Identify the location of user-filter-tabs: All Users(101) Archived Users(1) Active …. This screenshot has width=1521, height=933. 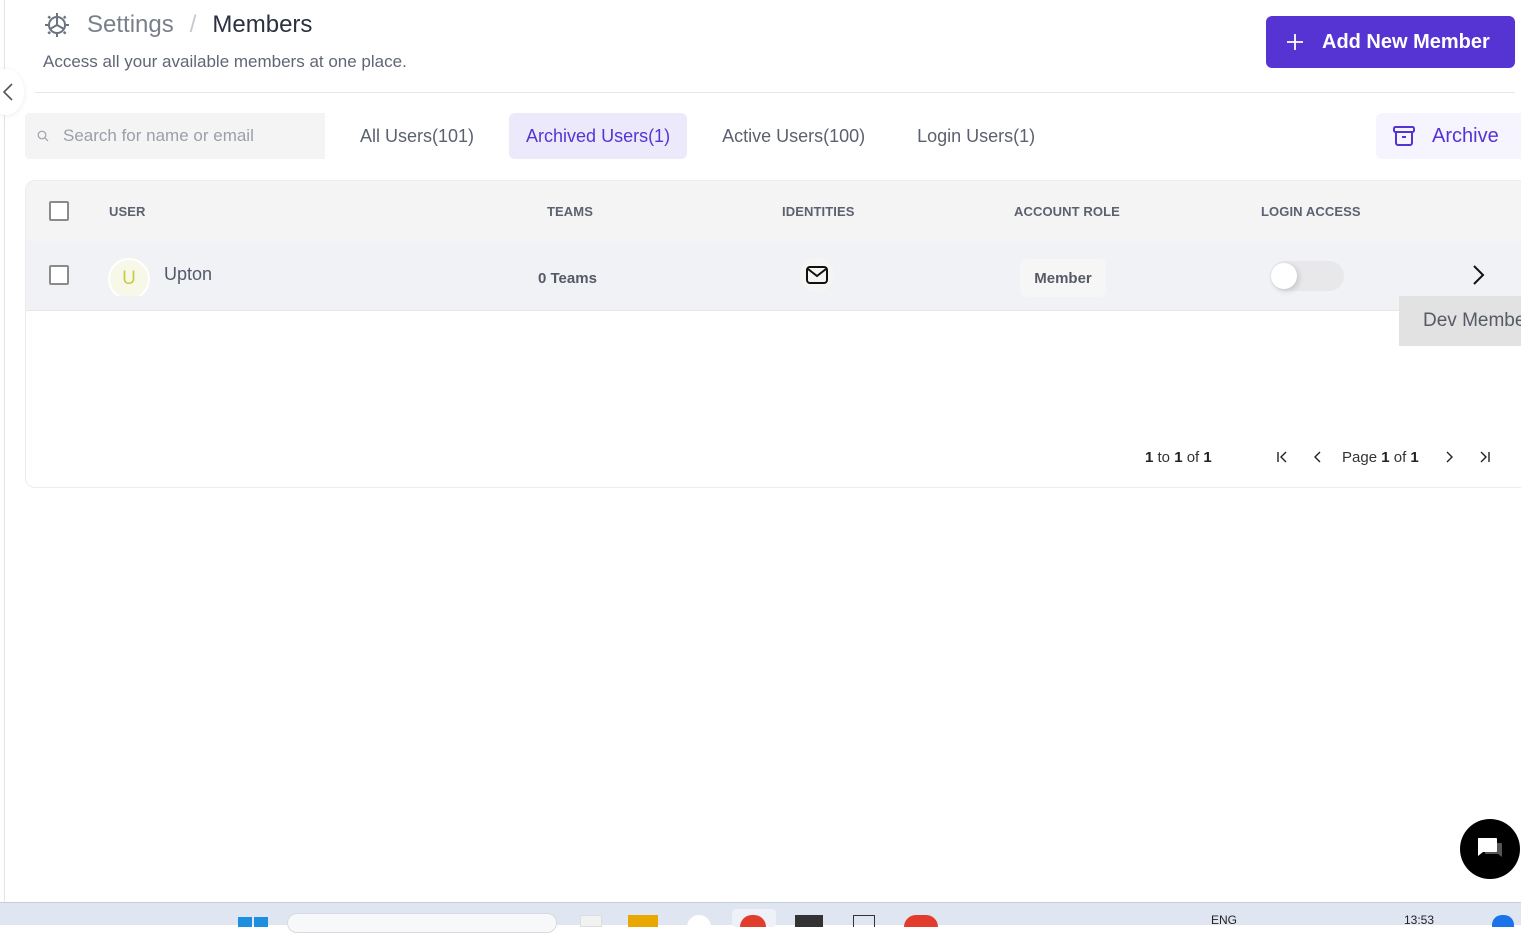
(706, 136).